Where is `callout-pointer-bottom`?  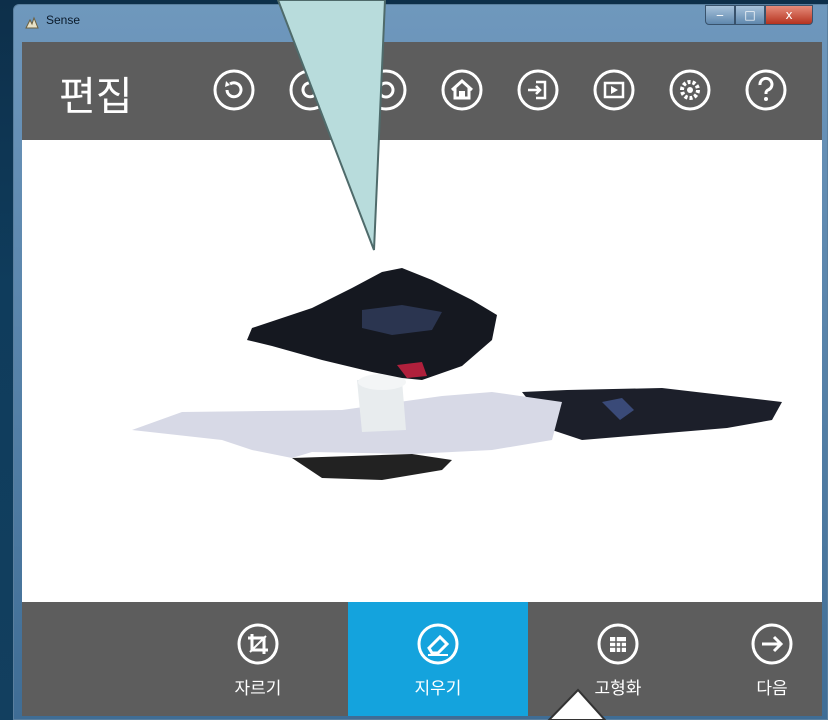
callout-pointer-bottom is located at coordinates (577, 704).